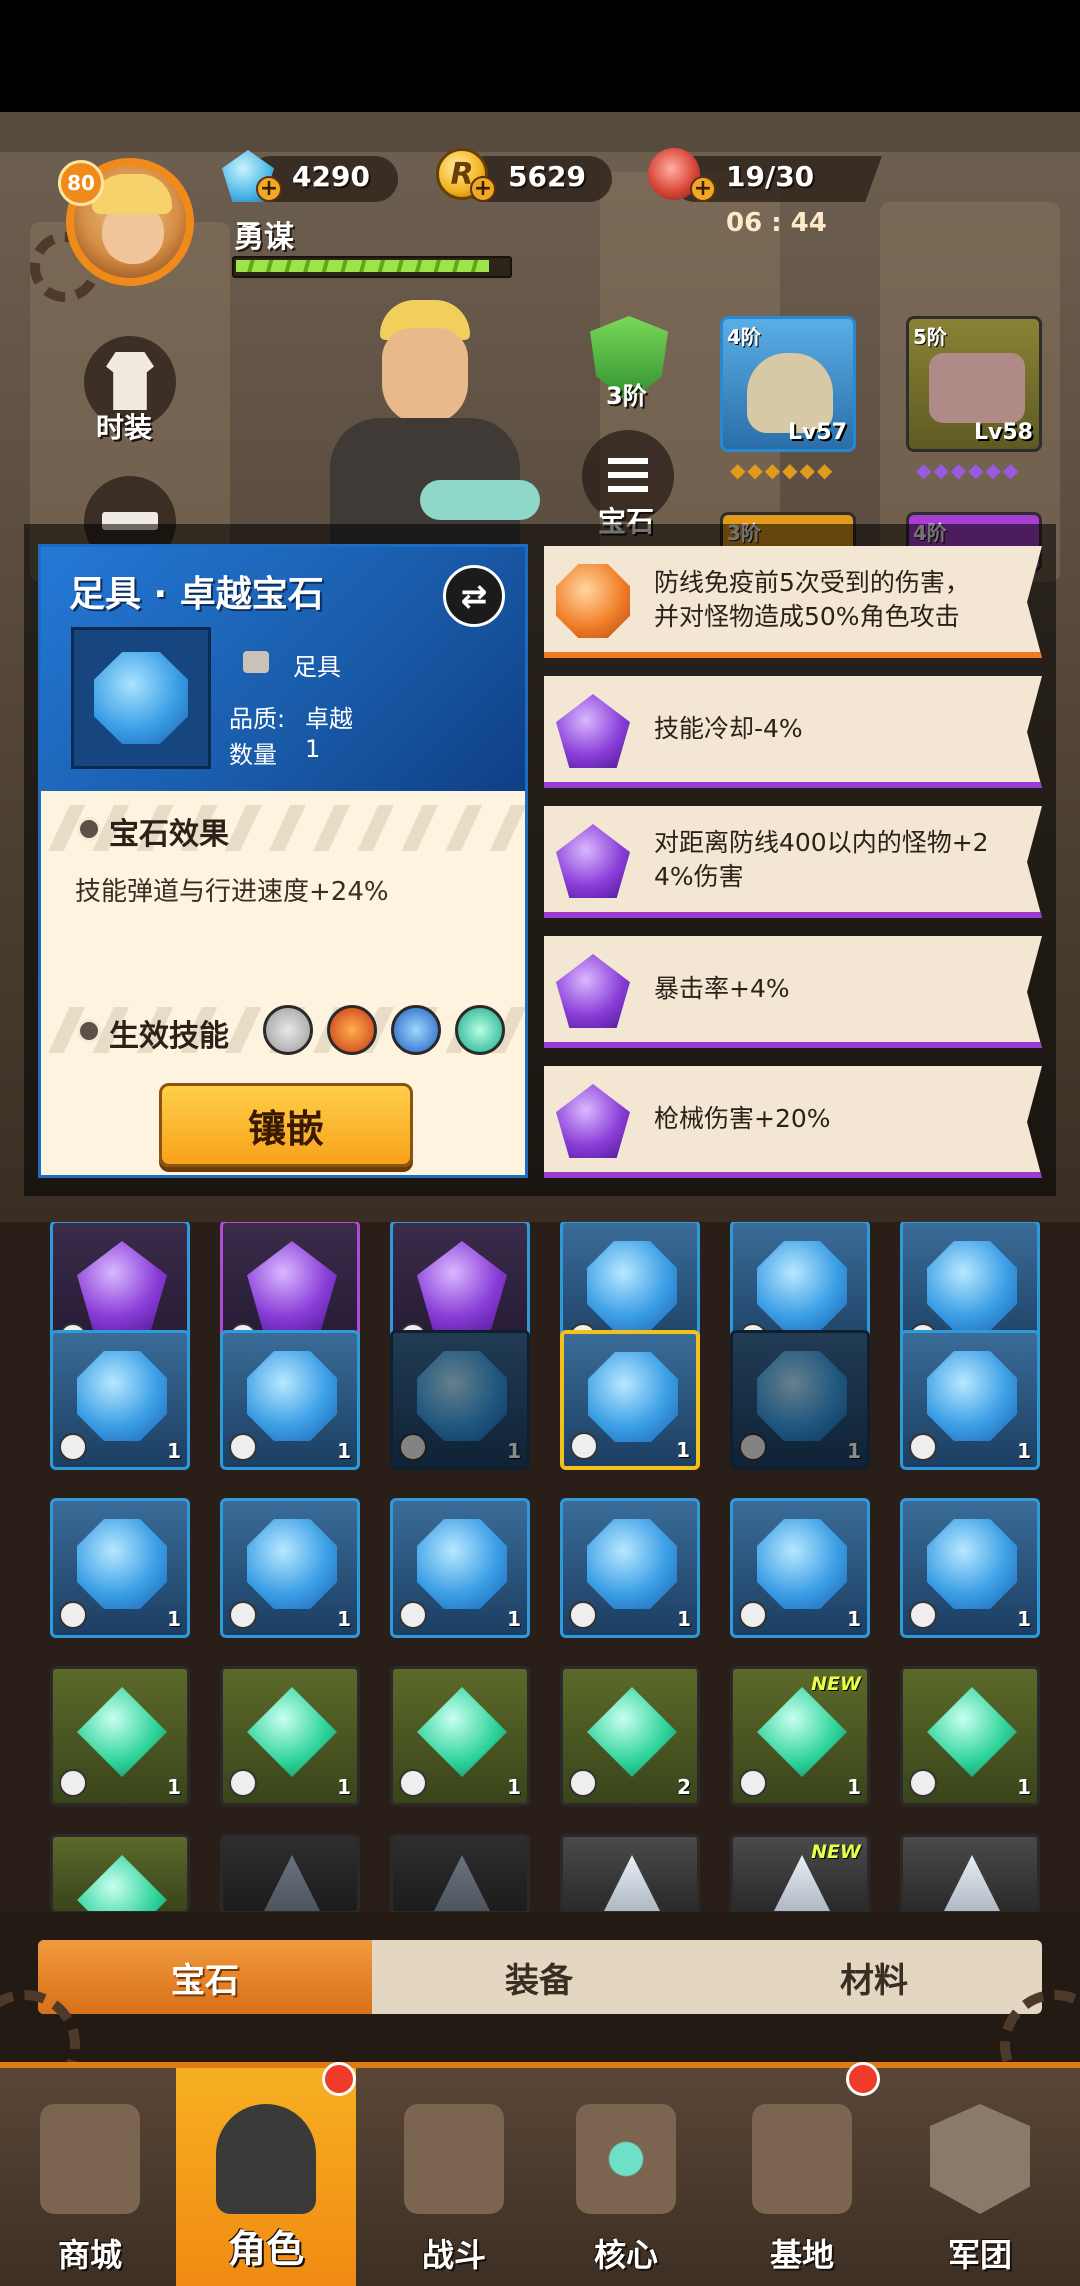 The width and height of the screenshot is (1080, 2286). What do you see at coordinates (703, 189) in the screenshot?
I see `add-stamina-button: +` at bounding box center [703, 189].